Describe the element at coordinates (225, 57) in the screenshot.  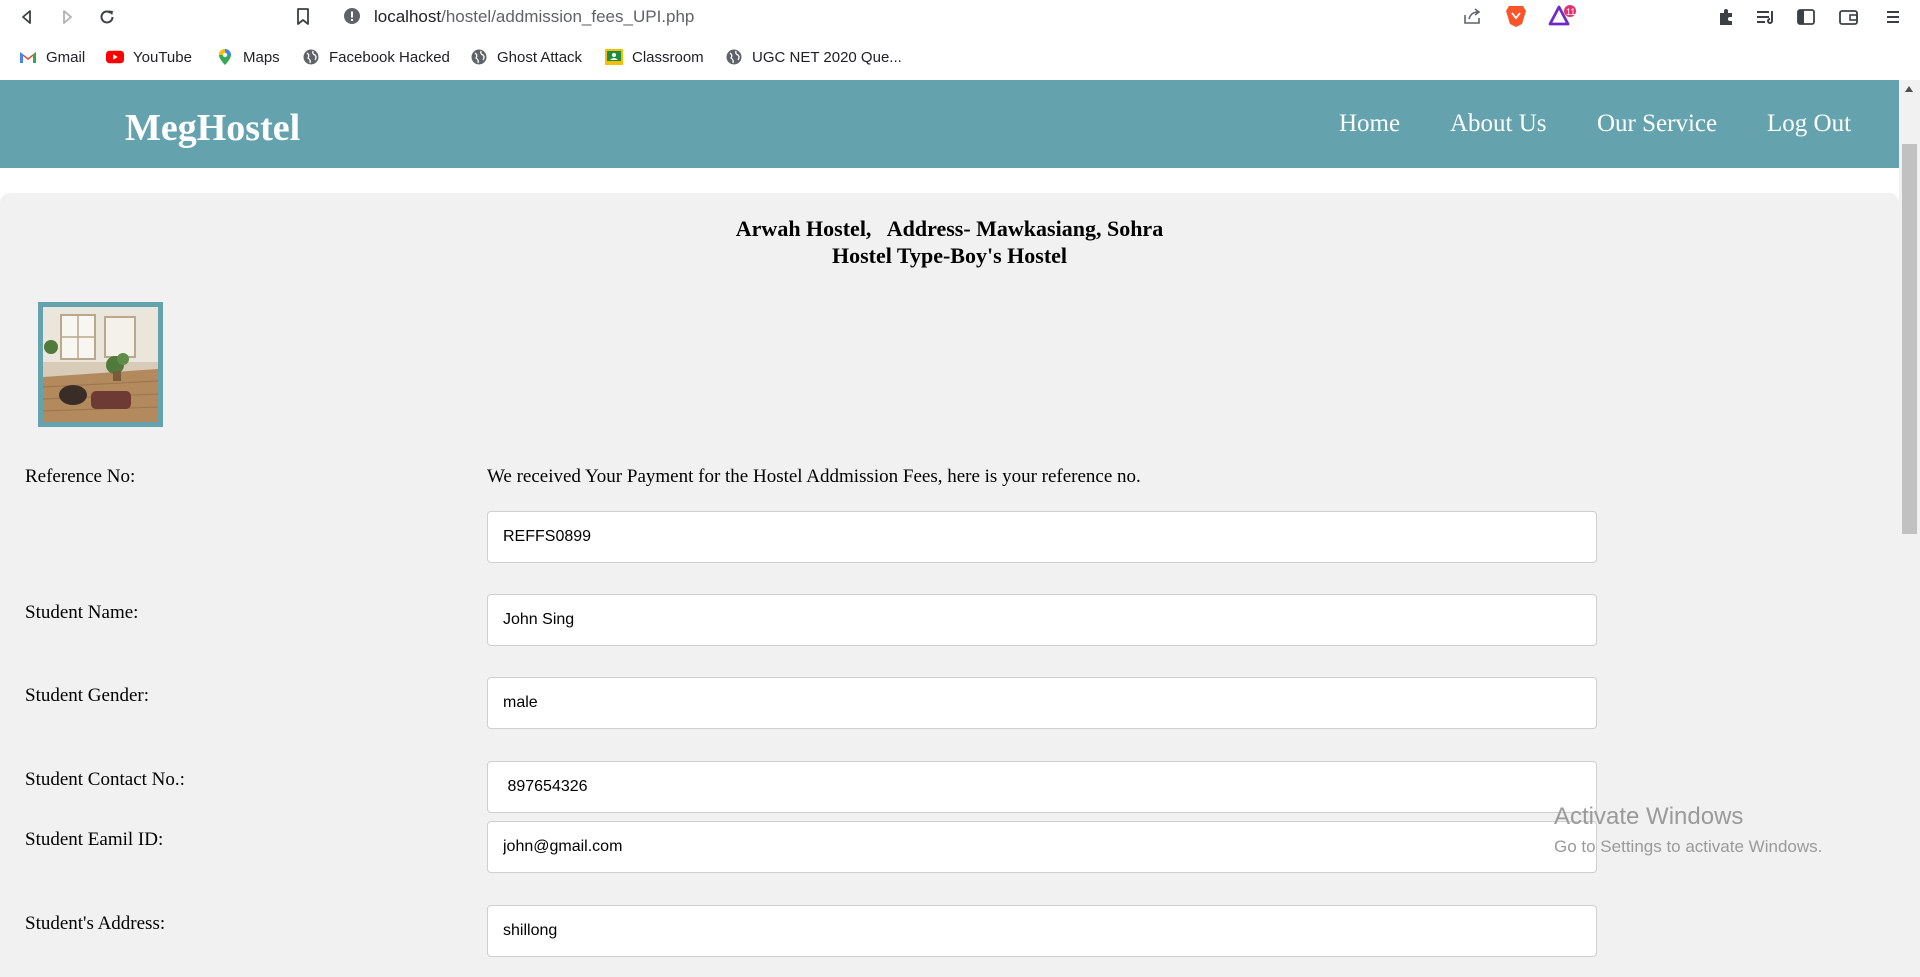
I see `maps-icon` at that location.